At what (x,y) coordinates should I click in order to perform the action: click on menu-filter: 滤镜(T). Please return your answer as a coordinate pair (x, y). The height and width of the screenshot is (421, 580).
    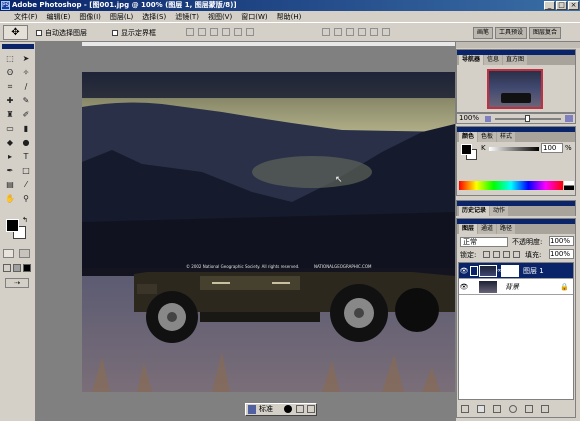
    Looking at the image, I should click on (187, 17).